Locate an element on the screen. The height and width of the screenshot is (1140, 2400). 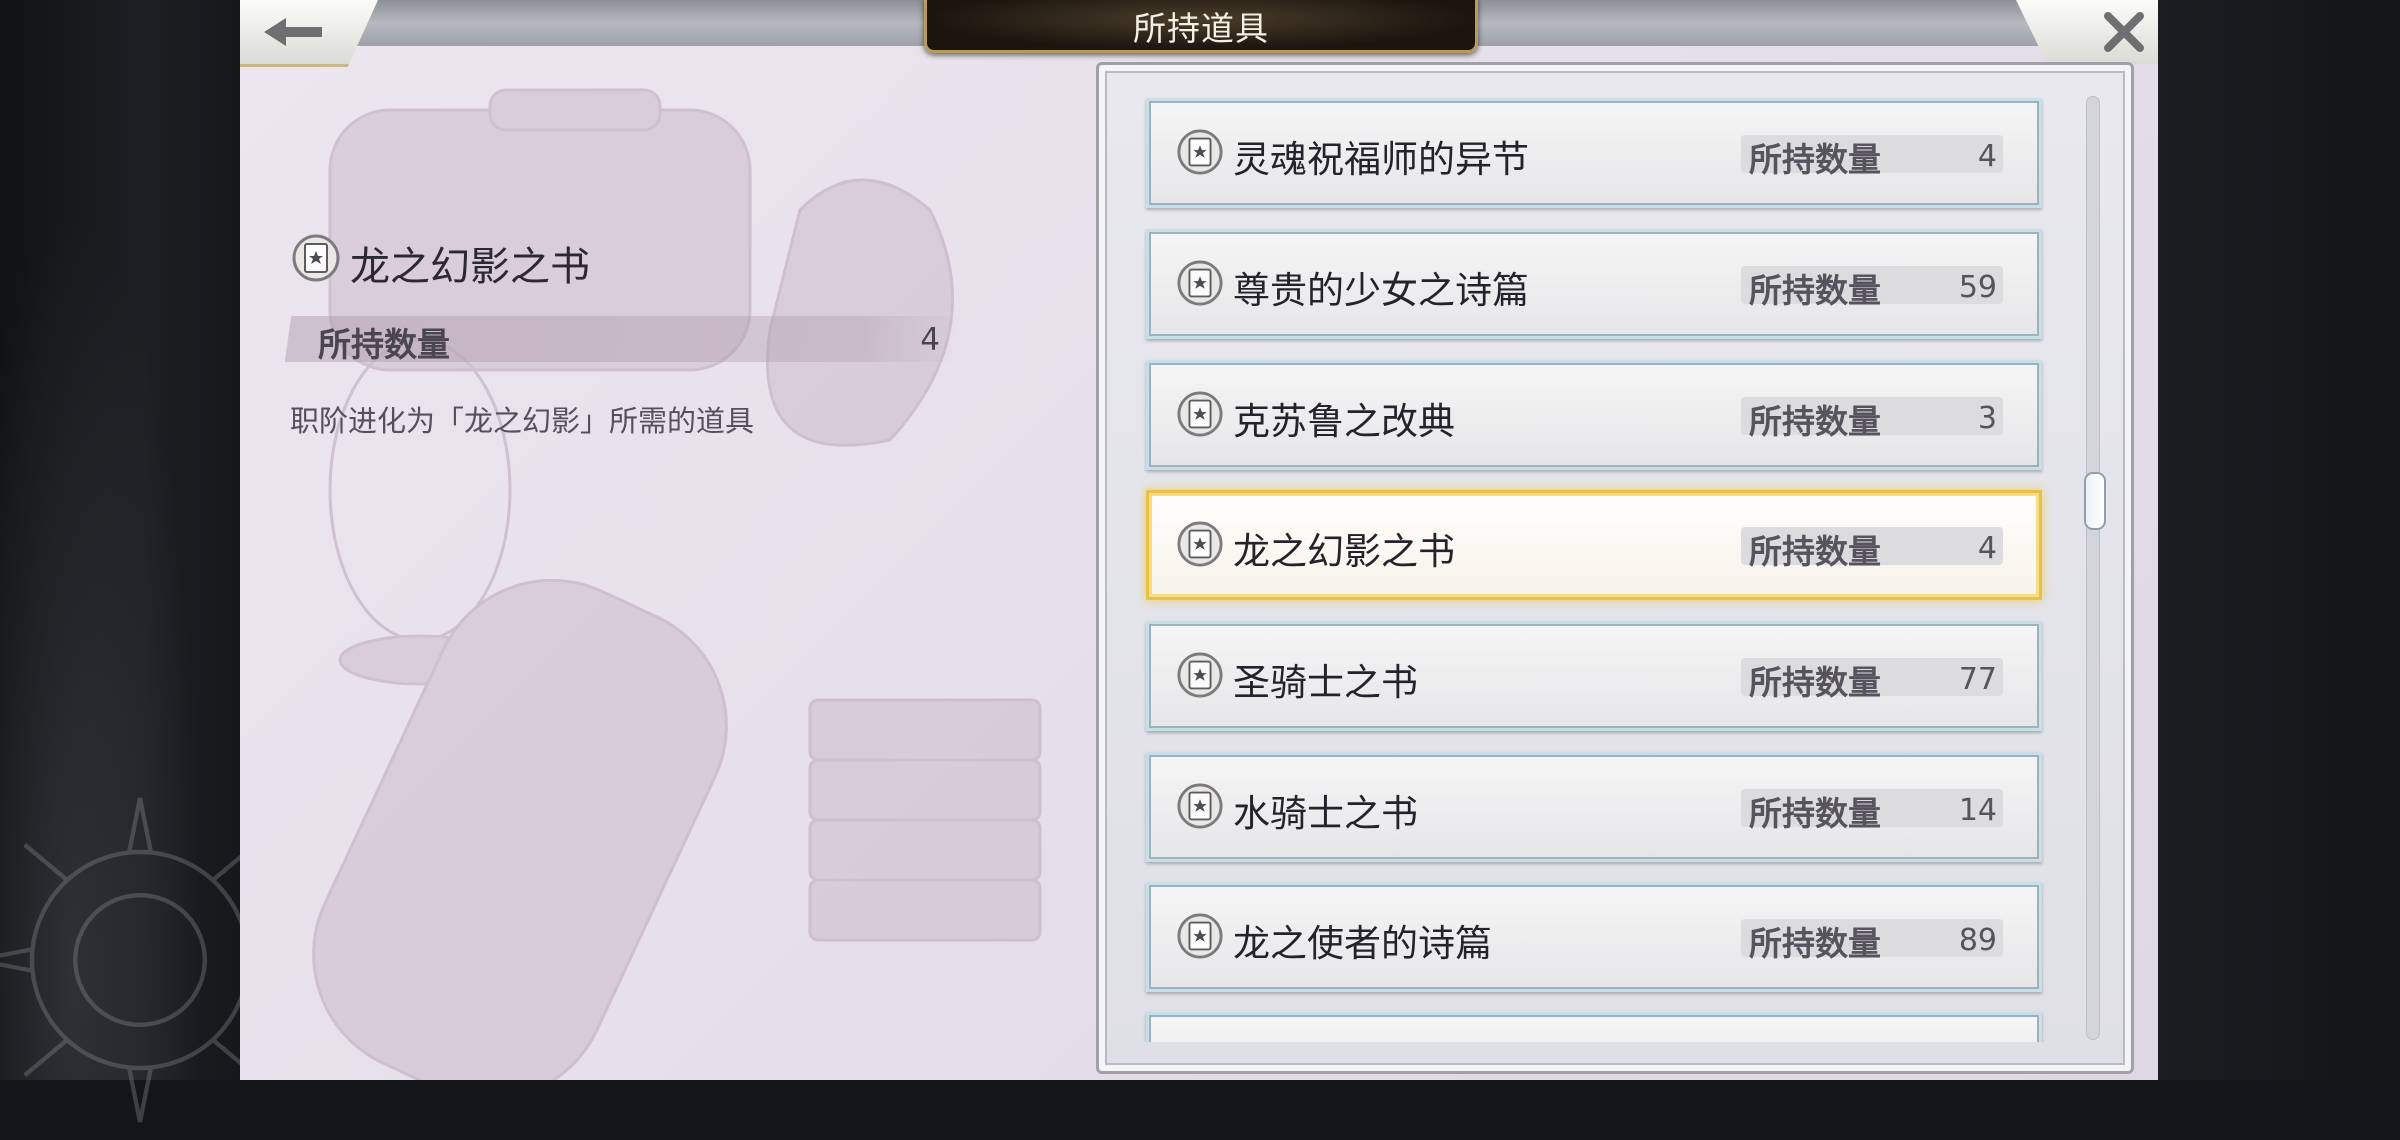
quantity-value: 59 is located at coordinates (1977, 287).